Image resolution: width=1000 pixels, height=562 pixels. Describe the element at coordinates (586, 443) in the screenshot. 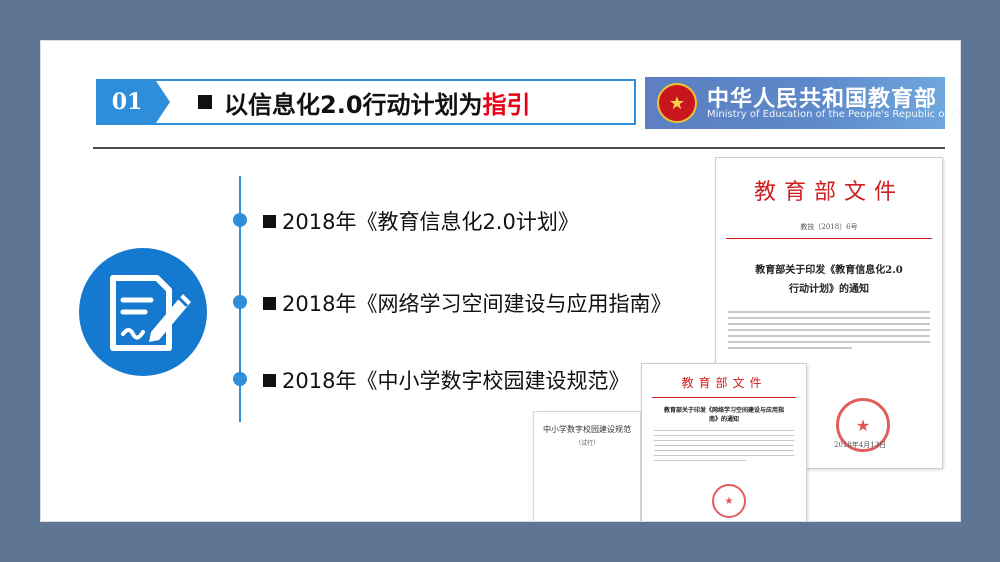

I see `doc3-subtitle: （试行）` at that location.